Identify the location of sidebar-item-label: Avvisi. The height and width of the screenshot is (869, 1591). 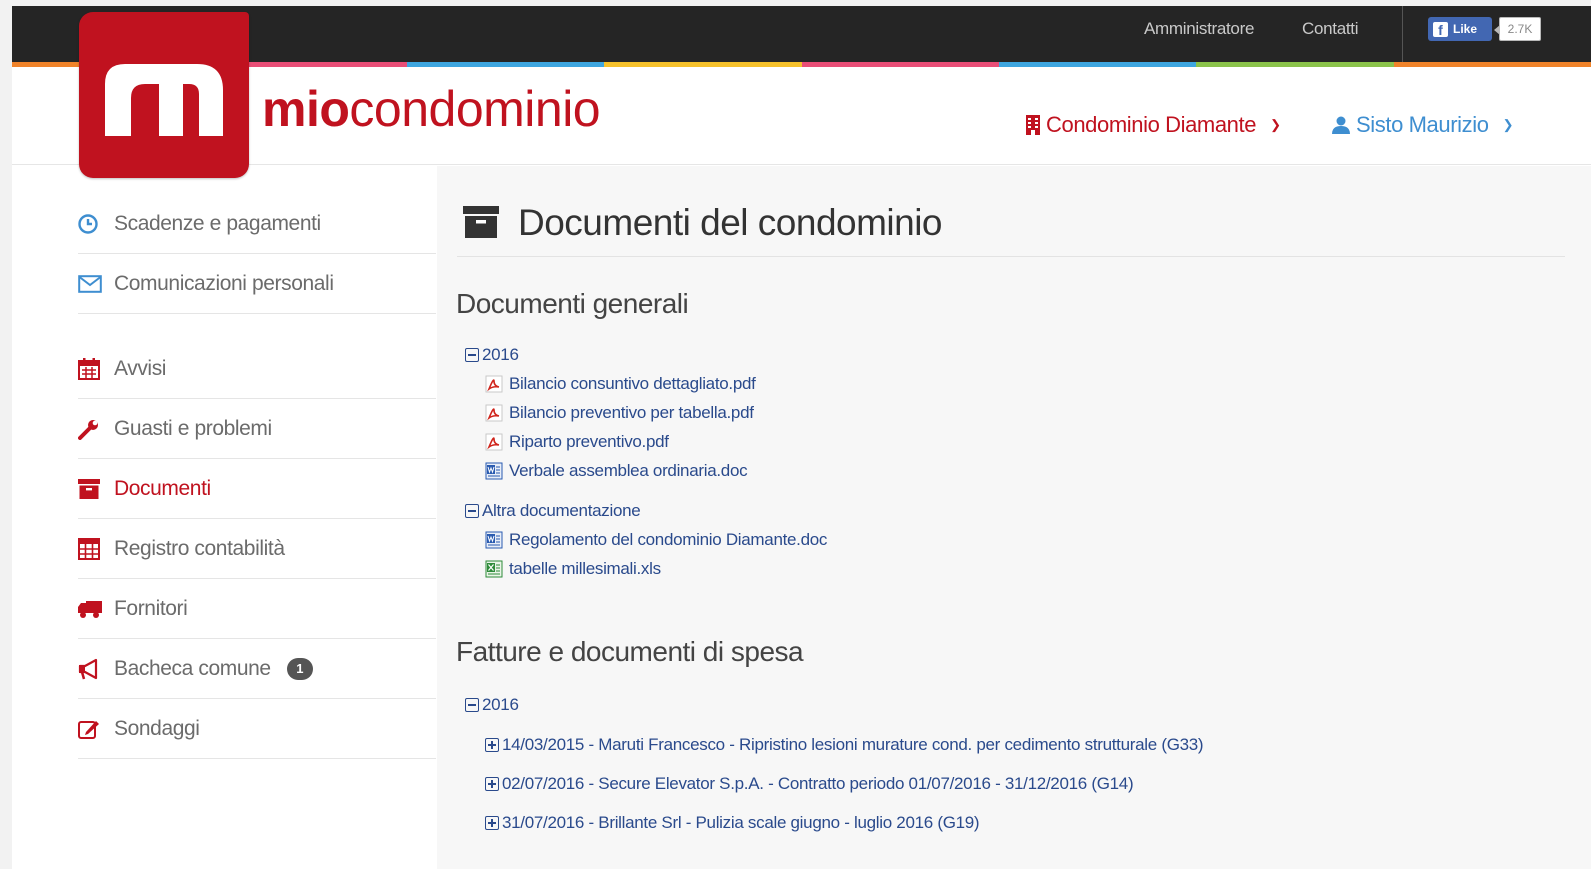
(140, 368).